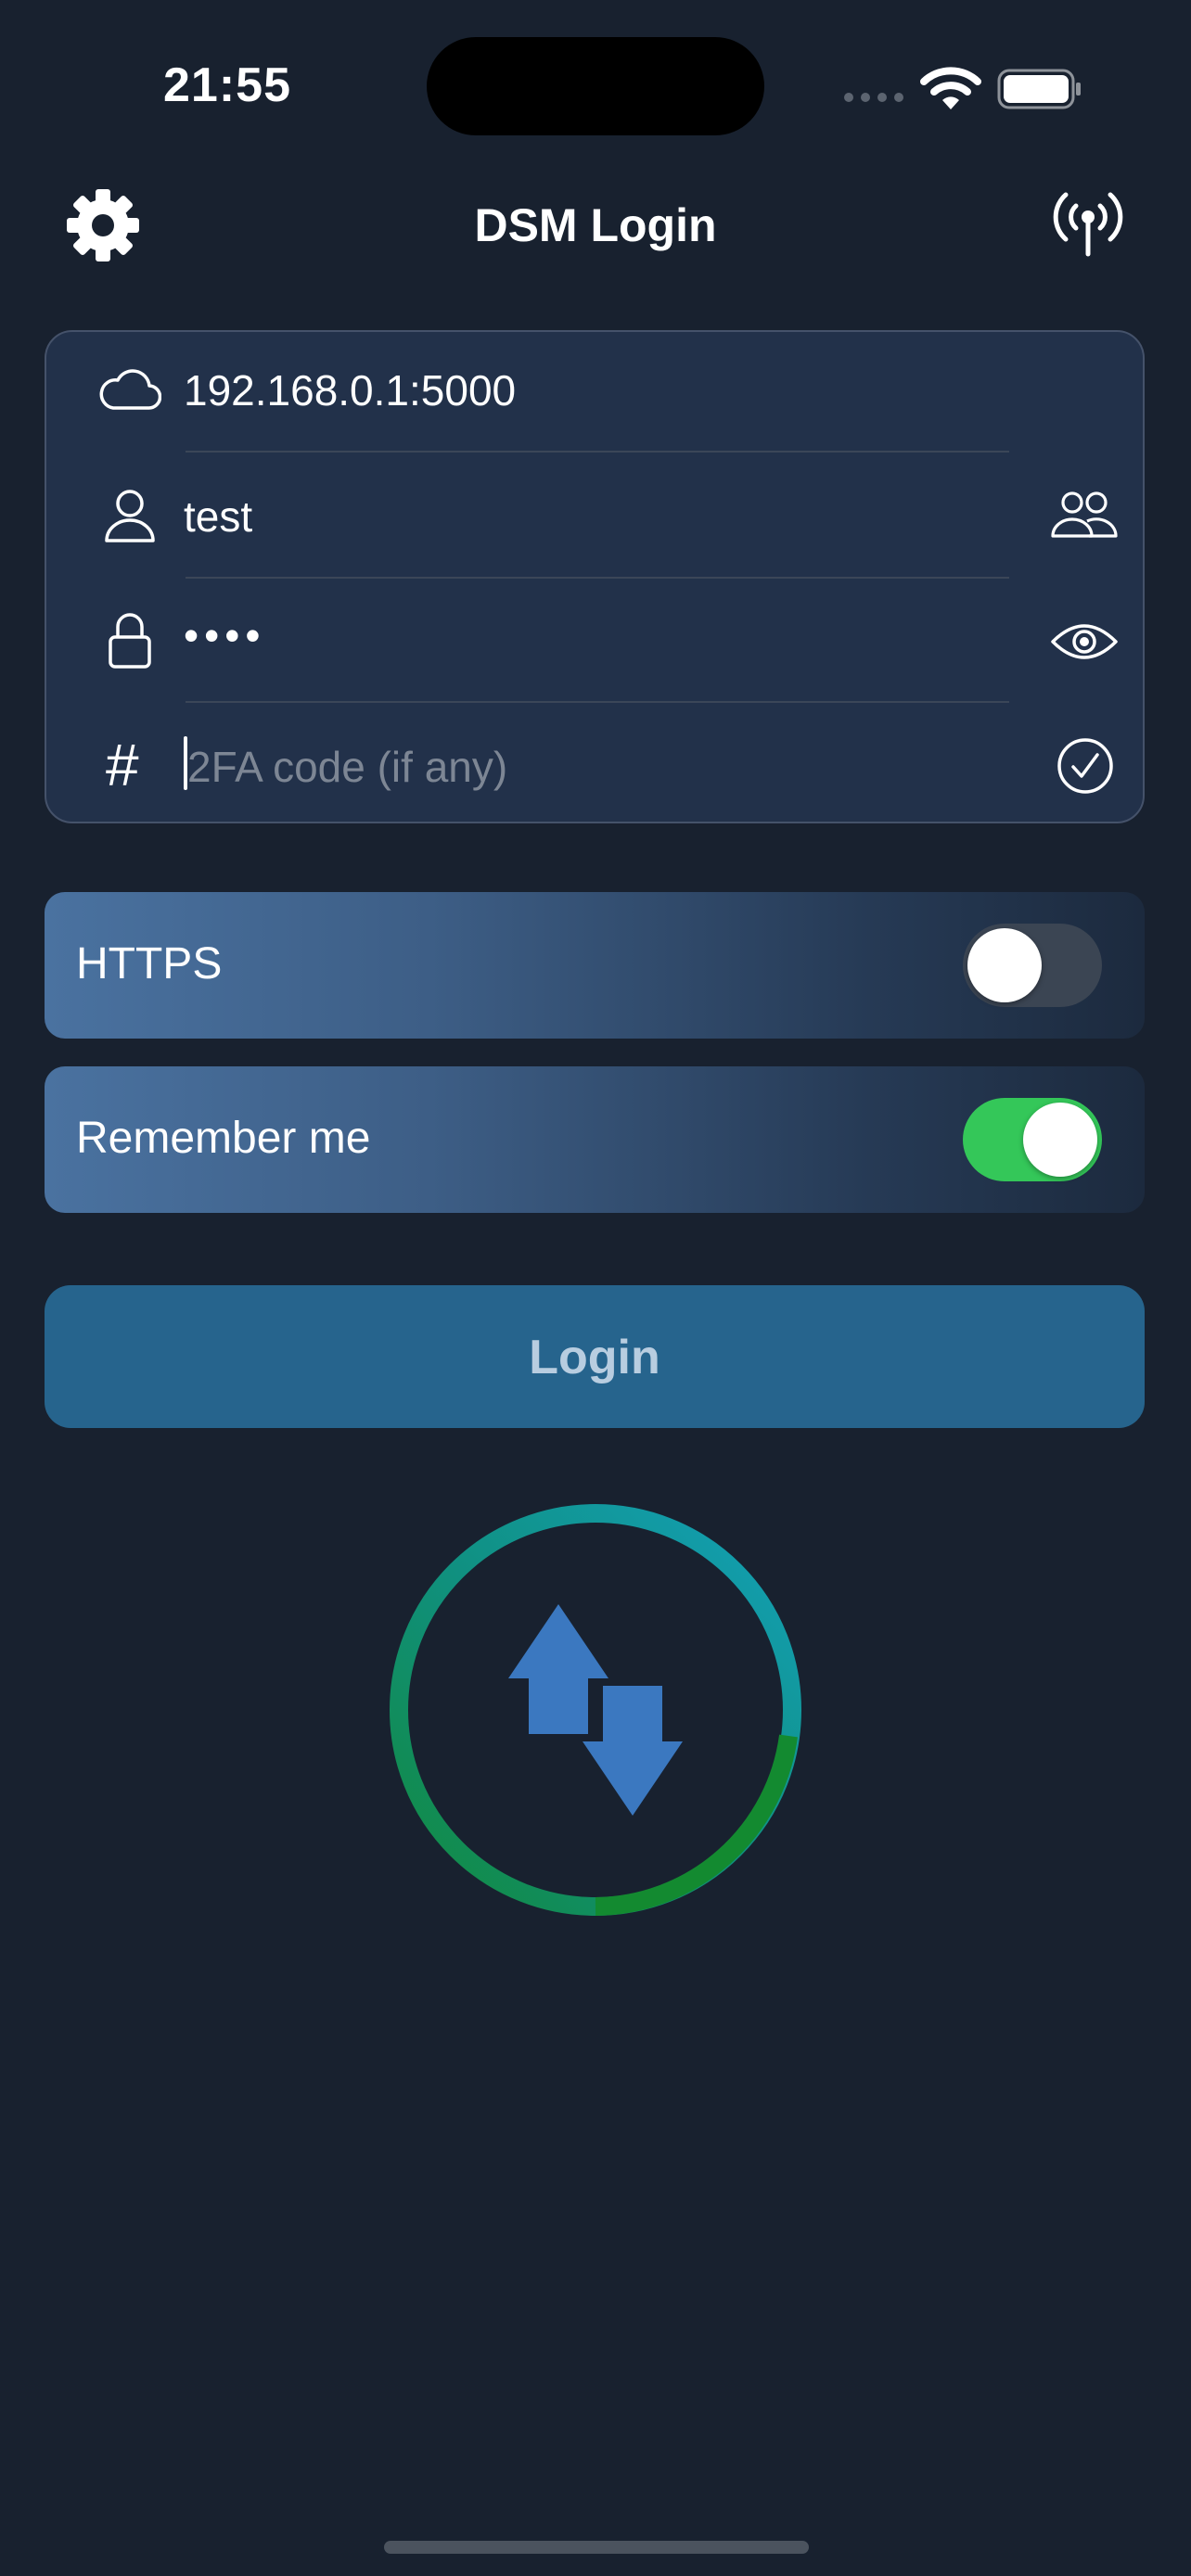 This screenshot has height=2576, width=1191. I want to click on lock-icon, so click(130, 641).